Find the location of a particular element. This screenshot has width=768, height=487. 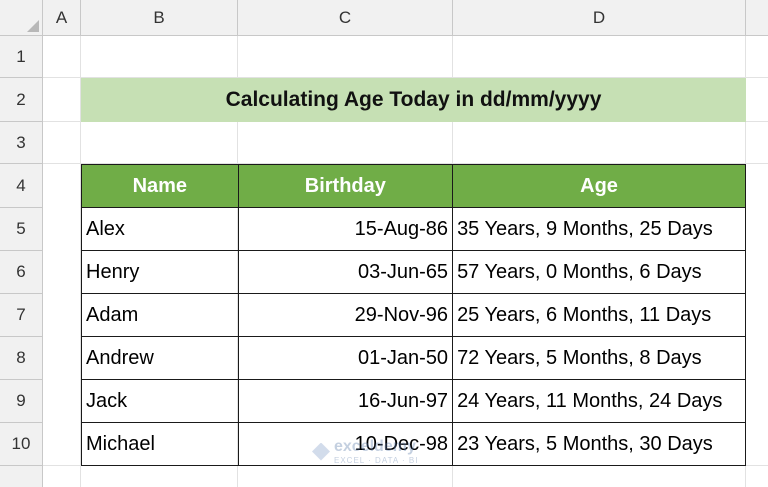

cell-birthday: 03-Jun-65 is located at coordinates (345, 272).